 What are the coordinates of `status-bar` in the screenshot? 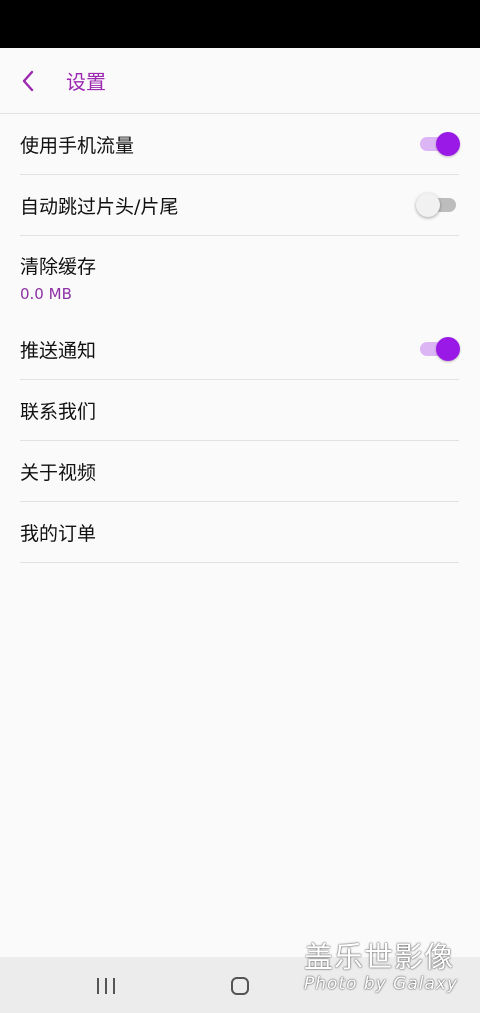 It's located at (240, 24).